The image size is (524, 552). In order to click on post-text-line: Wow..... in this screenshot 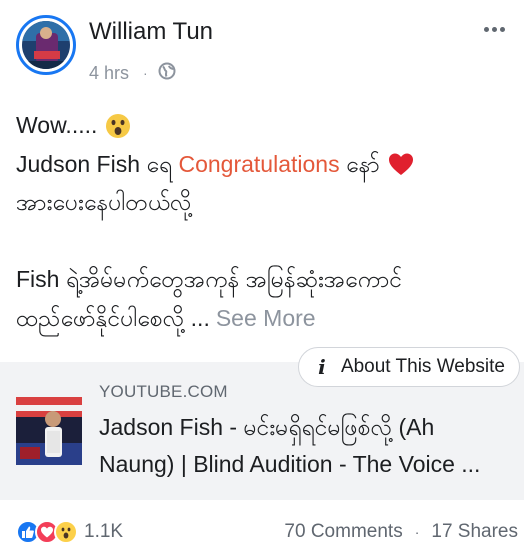, I will do `click(57, 125)`.